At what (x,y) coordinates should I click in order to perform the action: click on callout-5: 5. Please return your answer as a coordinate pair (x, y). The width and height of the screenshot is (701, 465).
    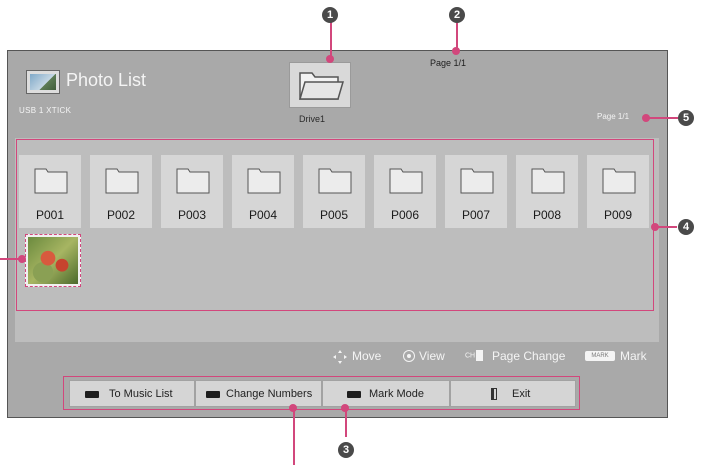
    Looking at the image, I should click on (686, 118).